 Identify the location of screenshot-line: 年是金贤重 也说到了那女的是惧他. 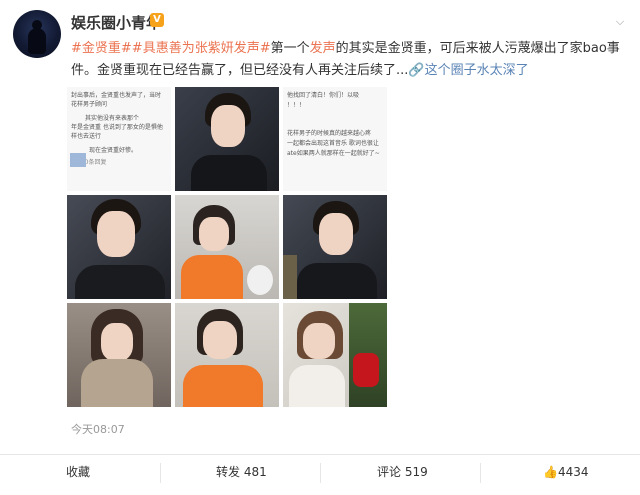
(117, 127).